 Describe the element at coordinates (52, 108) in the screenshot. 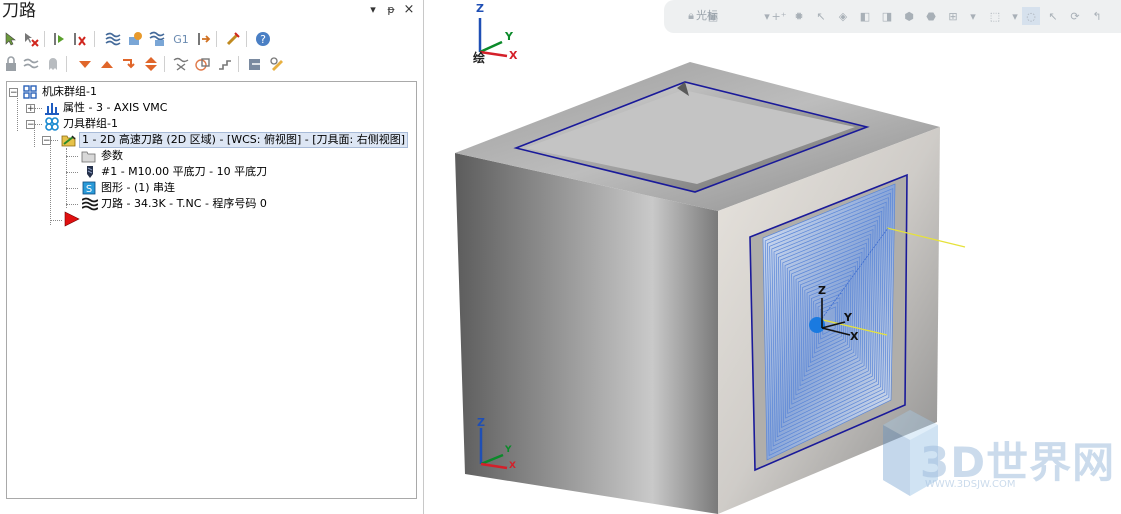

I see `properties-icon` at that location.